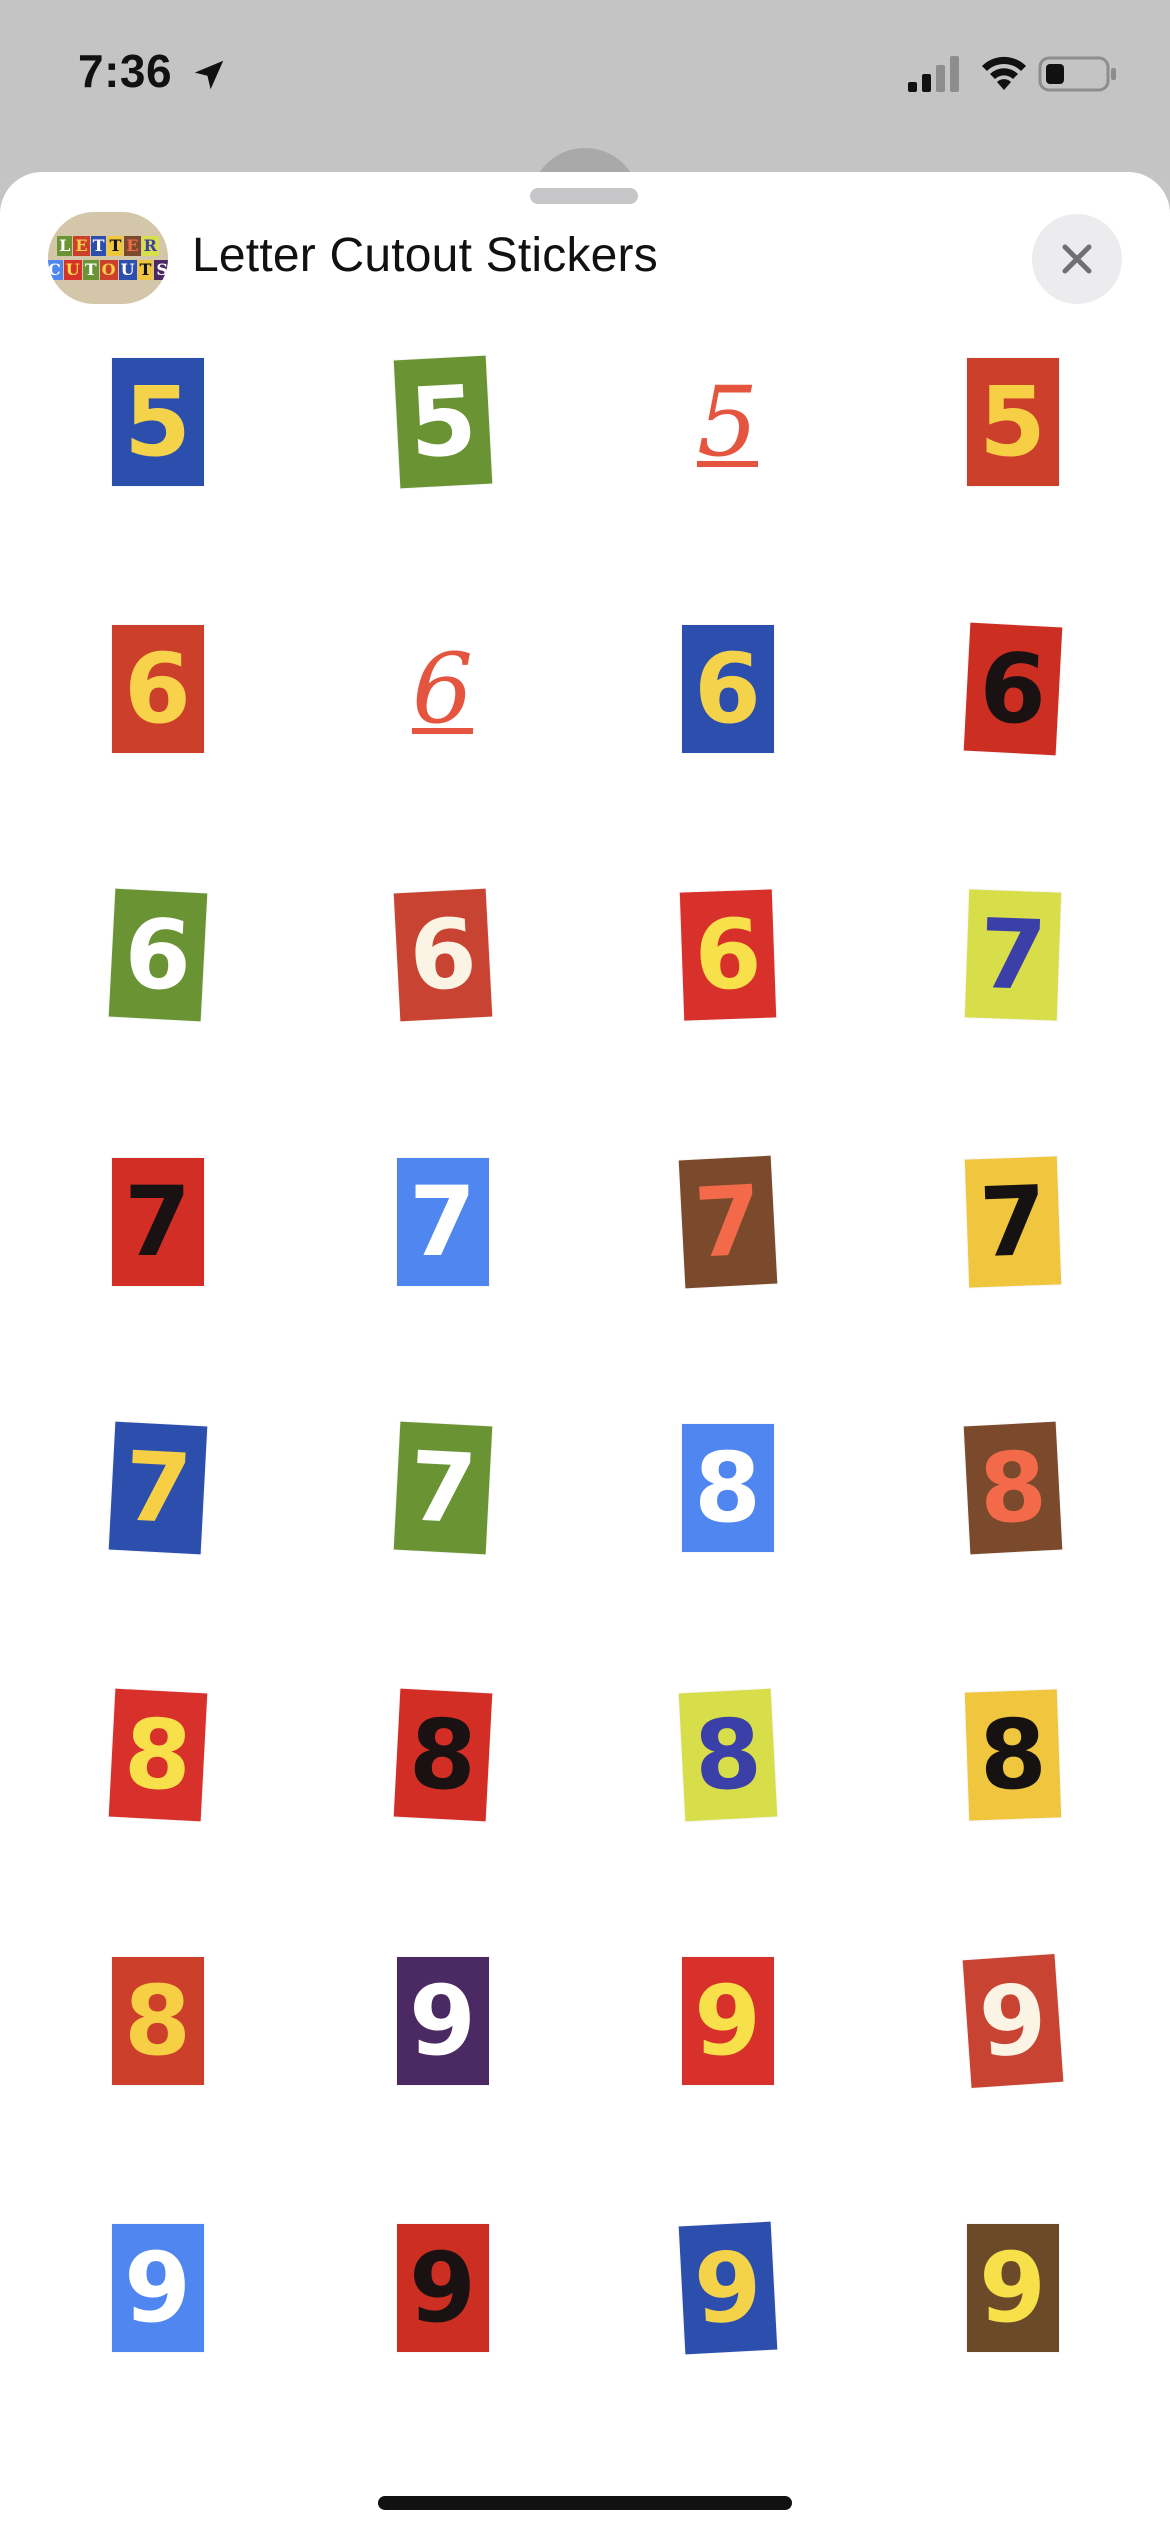 The height and width of the screenshot is (2532, 1170). I want to click on app-icon: L E T T E R C U T O U T S, so click(108, 258).